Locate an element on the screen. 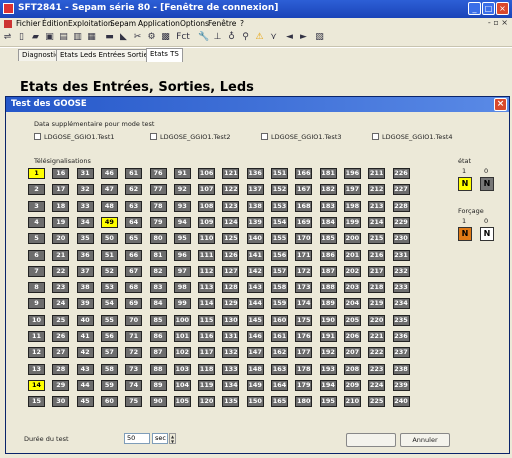 Image resolution: width=512 pixels, height=458 pixels. telesignal-cell-91: 91 is located at coordinates (182, 173).